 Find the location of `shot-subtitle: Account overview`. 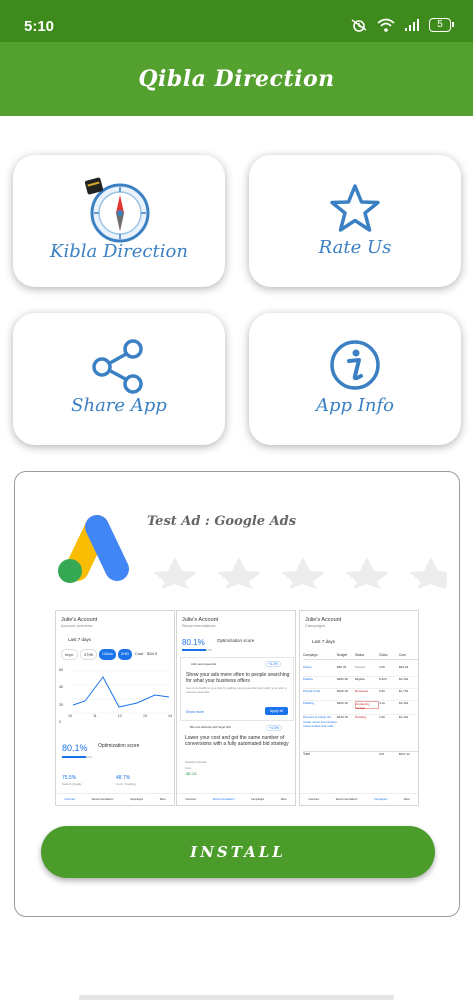

shot-subtitle: Account overview is located at coordinates (77, 625).